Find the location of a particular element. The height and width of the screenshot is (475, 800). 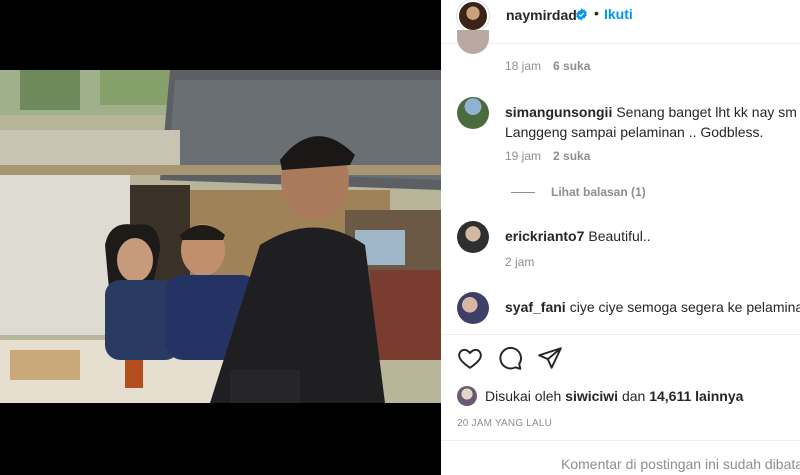

post-timestamp: 20 JAM YANG LALU is located at coordinates (504, 423).